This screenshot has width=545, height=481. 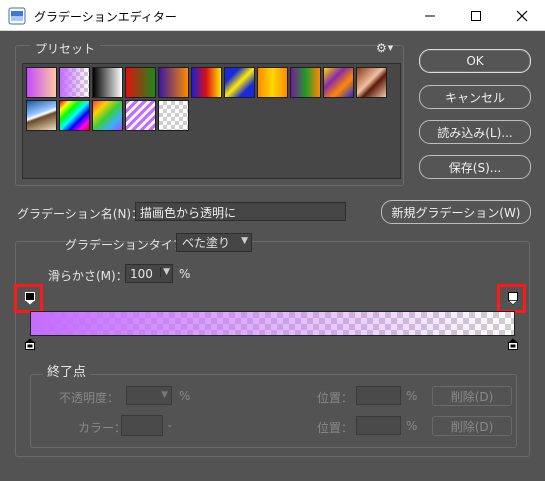 What do you see at coordinates (475, 61) in the screenshot?
I see `ok-button: OK` at bounding box center [475, 61].